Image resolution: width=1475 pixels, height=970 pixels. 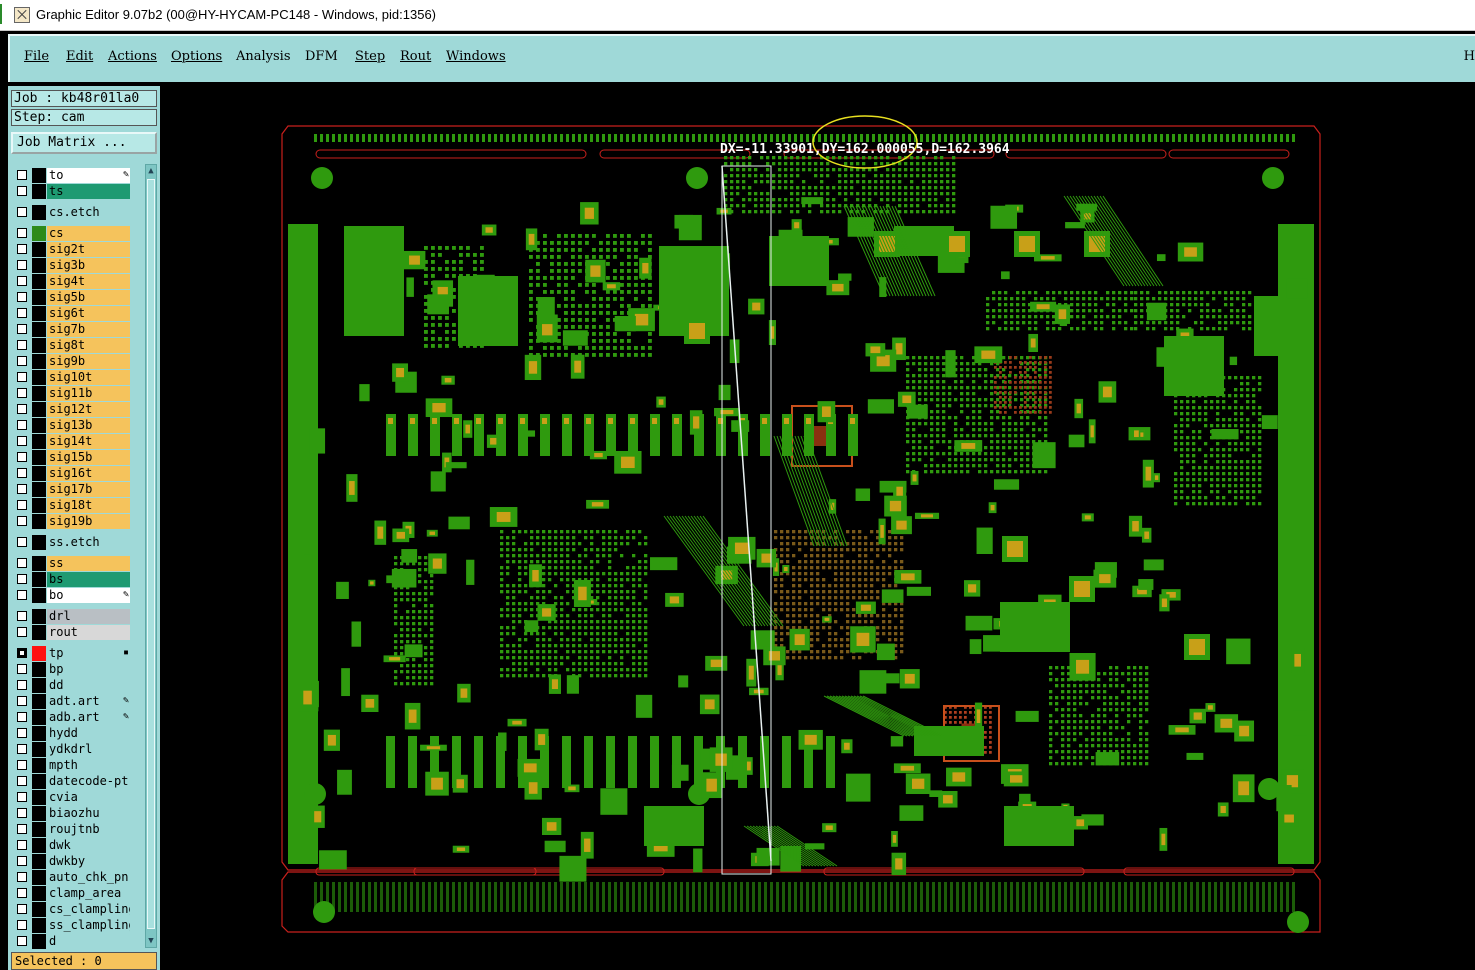 I want to click on layer-row-ts: ts, so click(x=72, y=191).